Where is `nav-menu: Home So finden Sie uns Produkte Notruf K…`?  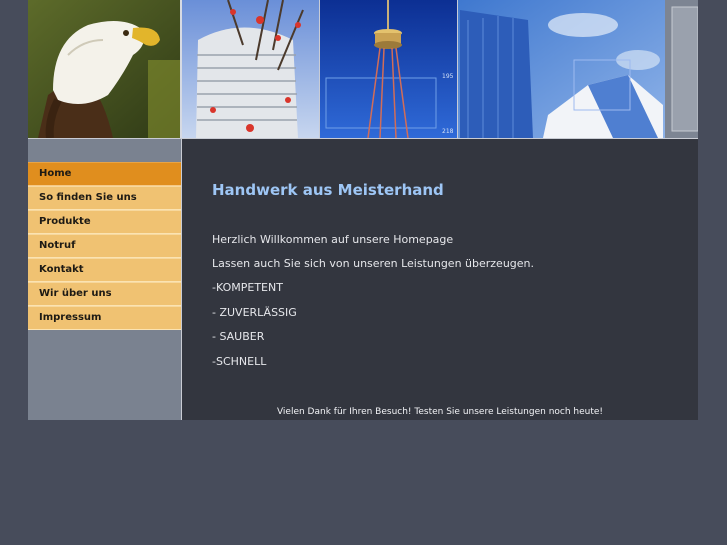
nav-menu: Home So finden Sie uns Produkte Notruf K… is located at coordinates (104, 246).